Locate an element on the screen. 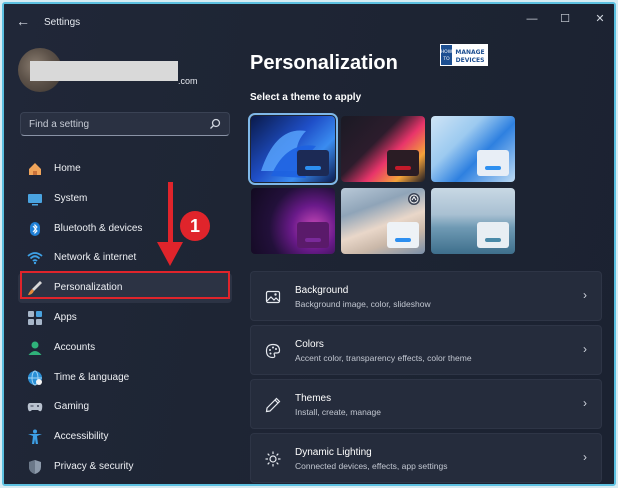 This screenshot has width=618, height=488. card-title: Themes is located at coordinates (313, 398).